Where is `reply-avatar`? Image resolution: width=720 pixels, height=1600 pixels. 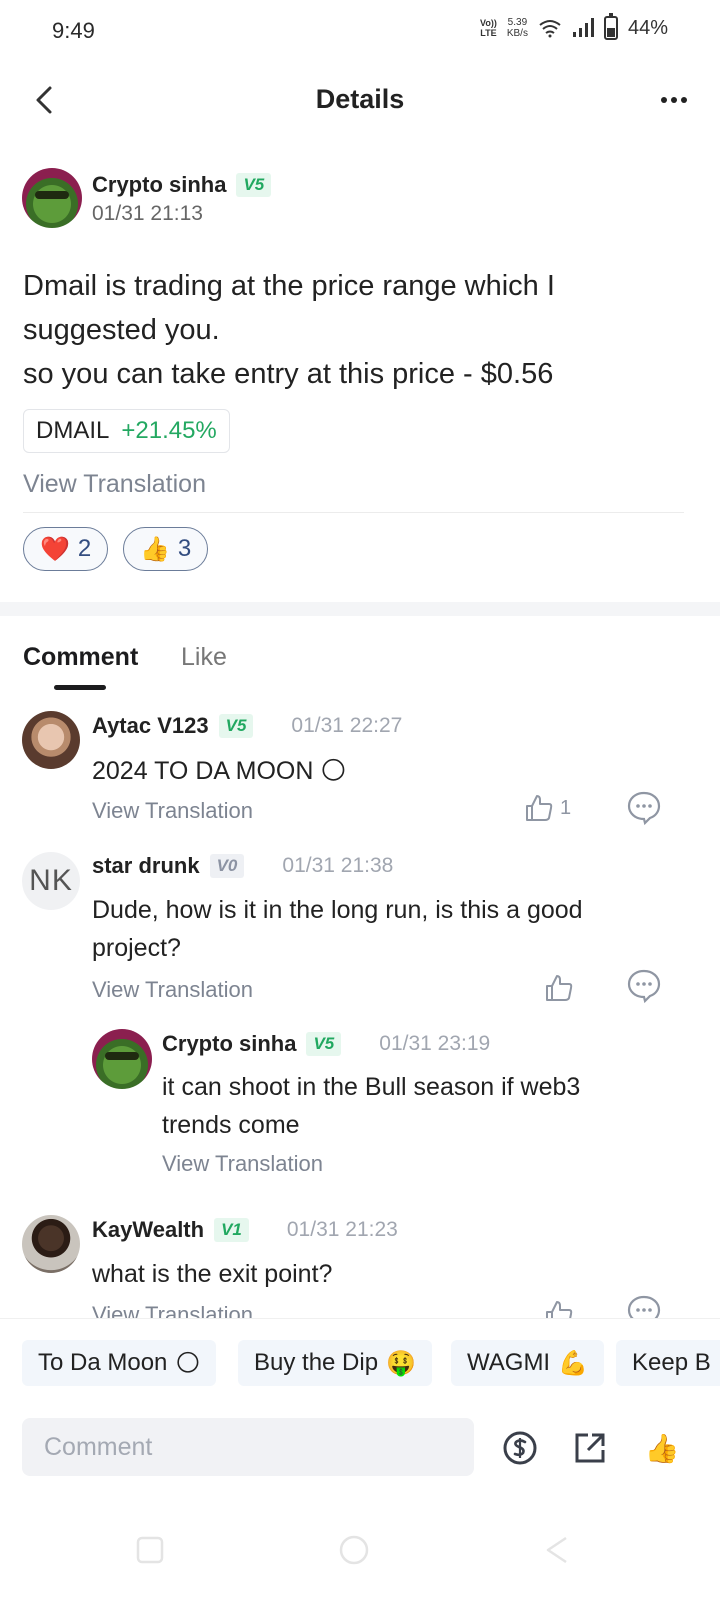 reply-avatar is located at coordinates (122, 1059).